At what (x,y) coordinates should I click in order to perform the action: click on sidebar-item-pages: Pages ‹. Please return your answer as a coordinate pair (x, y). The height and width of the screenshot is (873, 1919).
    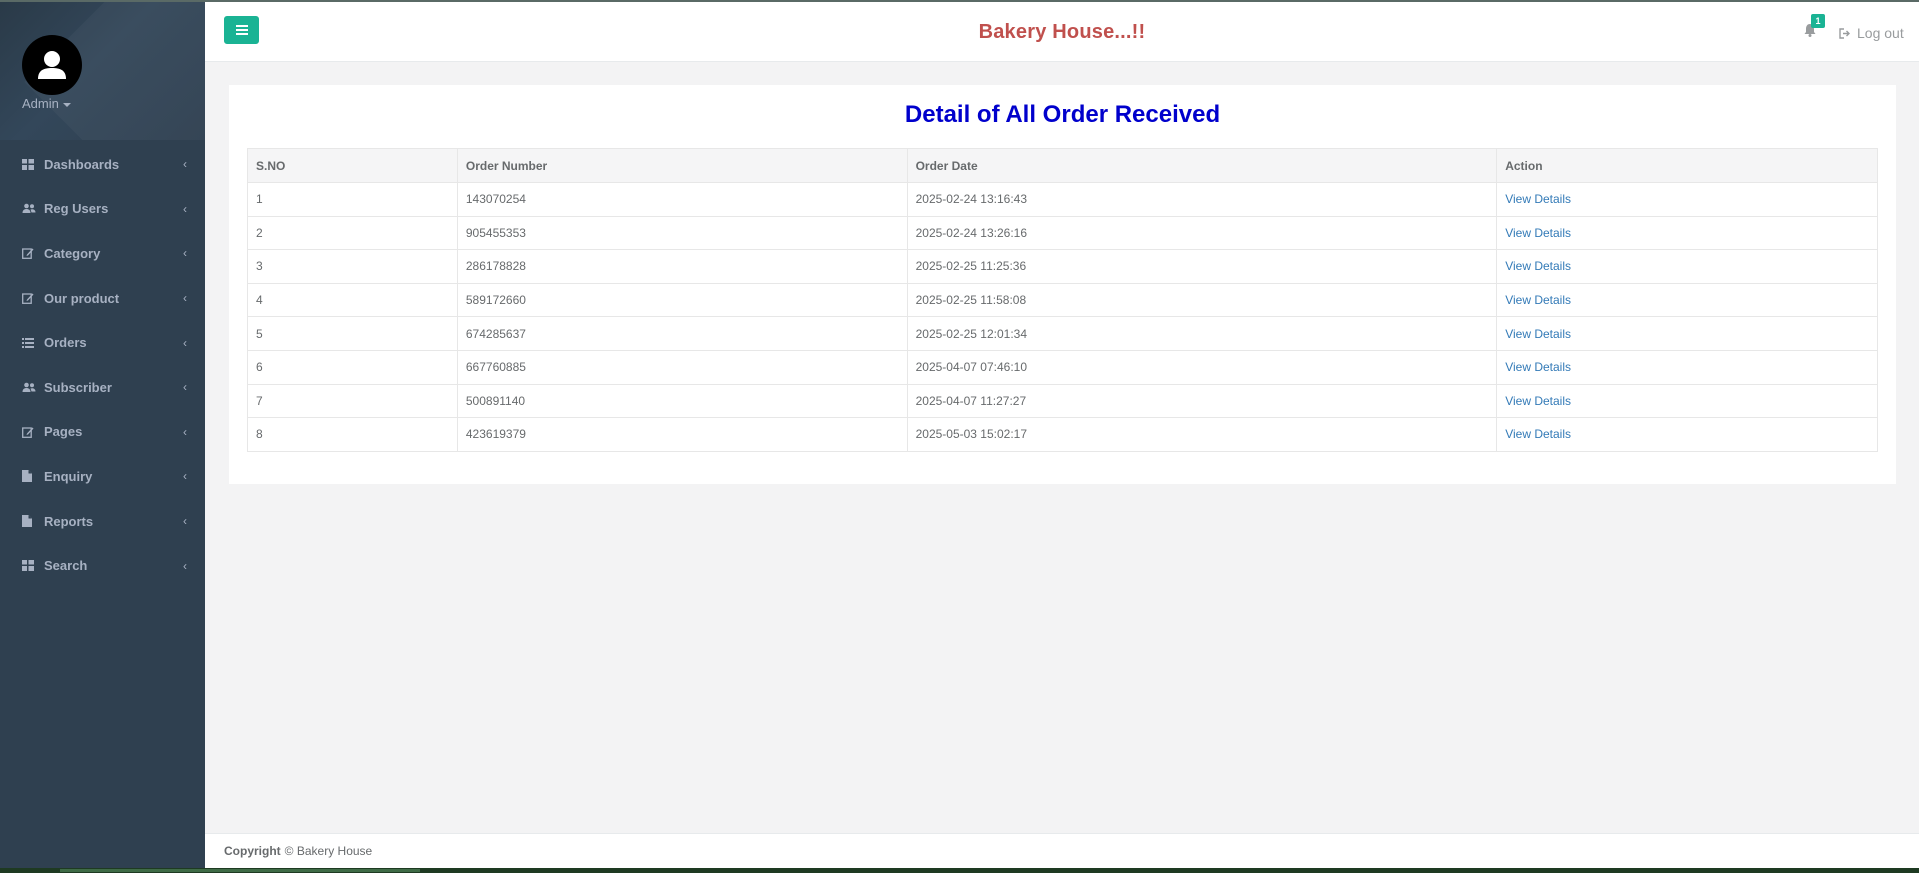
    Looking at the image, I should click on (102, 432).